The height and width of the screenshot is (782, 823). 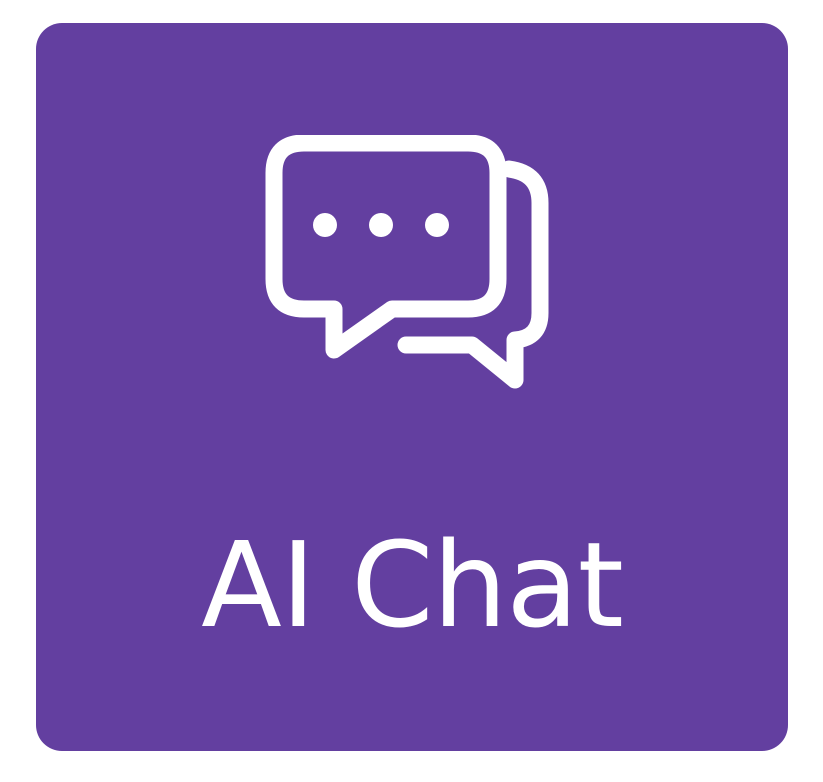 I want to click on chat-bubbles-icon, so click(x=412, y=274).